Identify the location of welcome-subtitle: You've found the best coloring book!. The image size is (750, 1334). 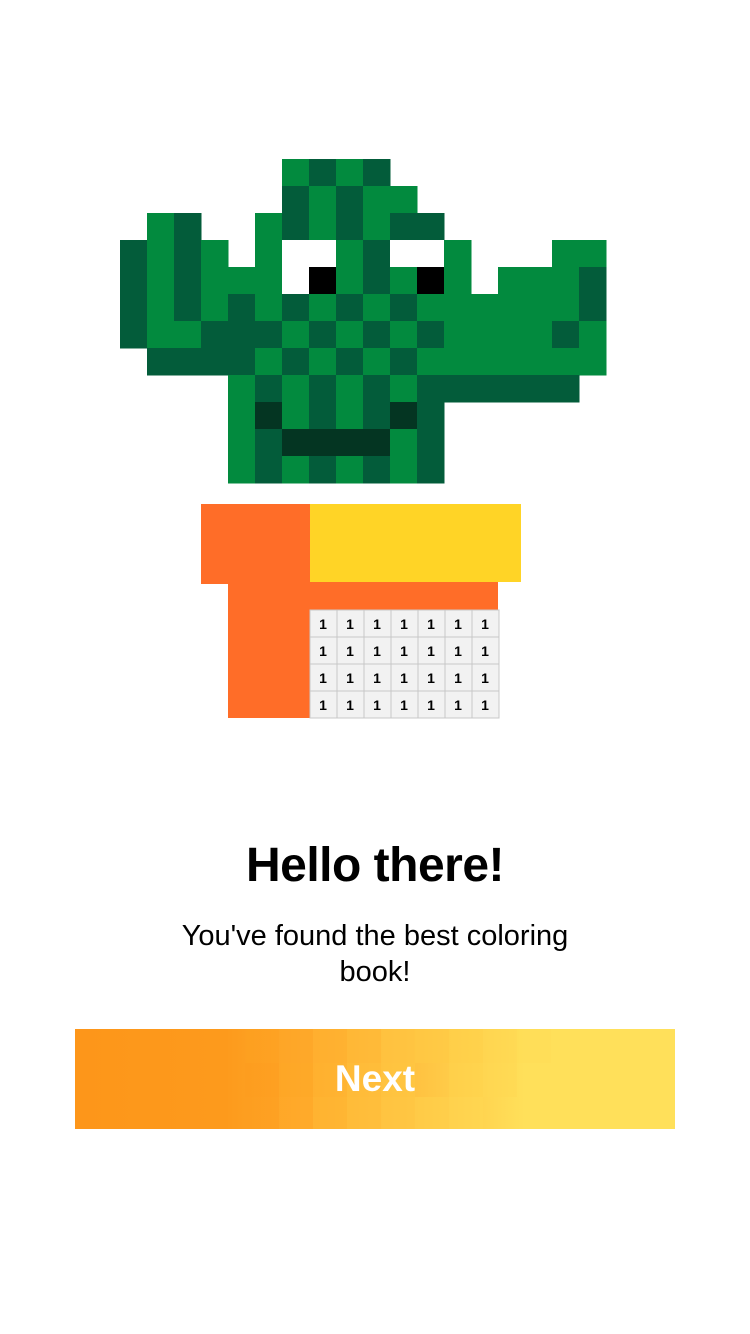
(375, 954).